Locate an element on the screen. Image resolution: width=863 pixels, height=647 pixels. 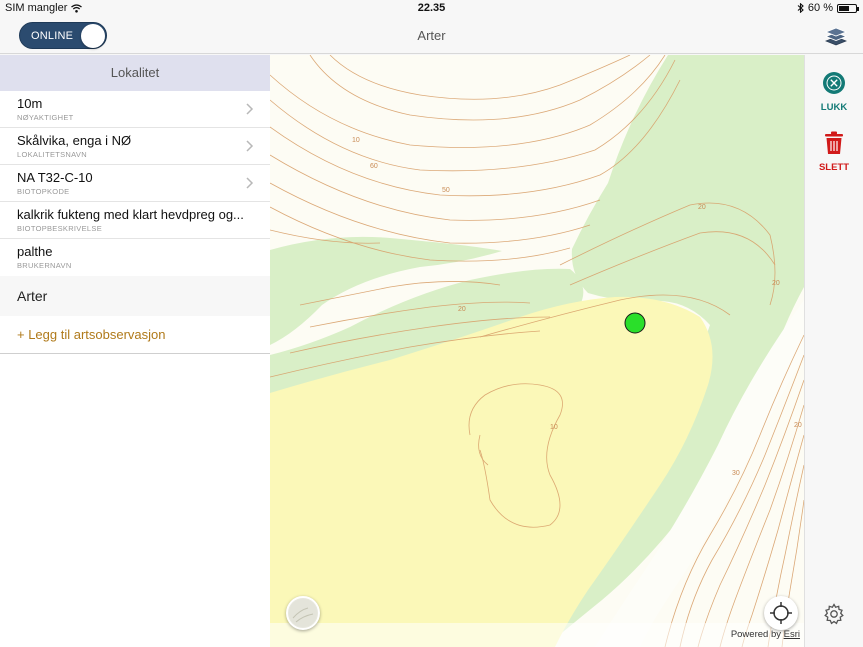
esri-link: Esri is located at coordinates (792, 634).